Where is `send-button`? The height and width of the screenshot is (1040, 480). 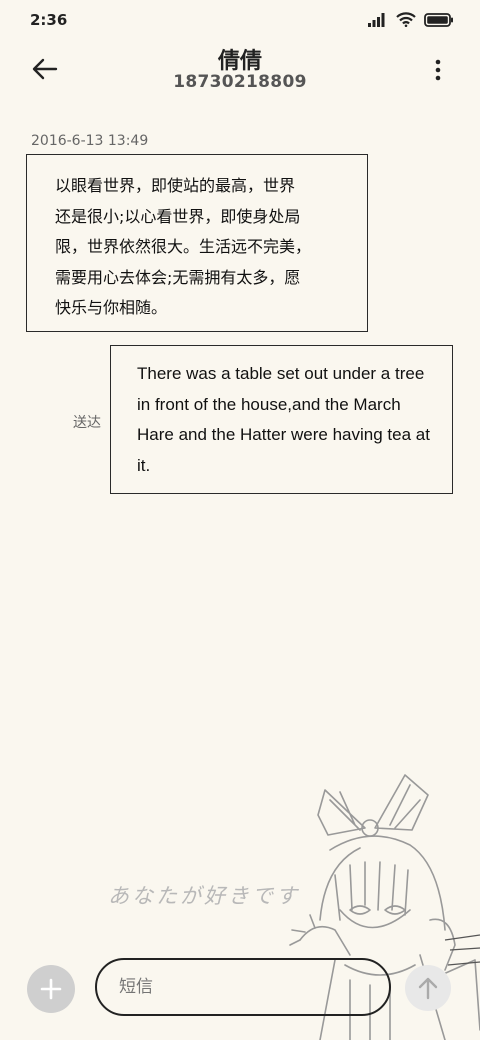
send-button is located at coordinates (428, 988).